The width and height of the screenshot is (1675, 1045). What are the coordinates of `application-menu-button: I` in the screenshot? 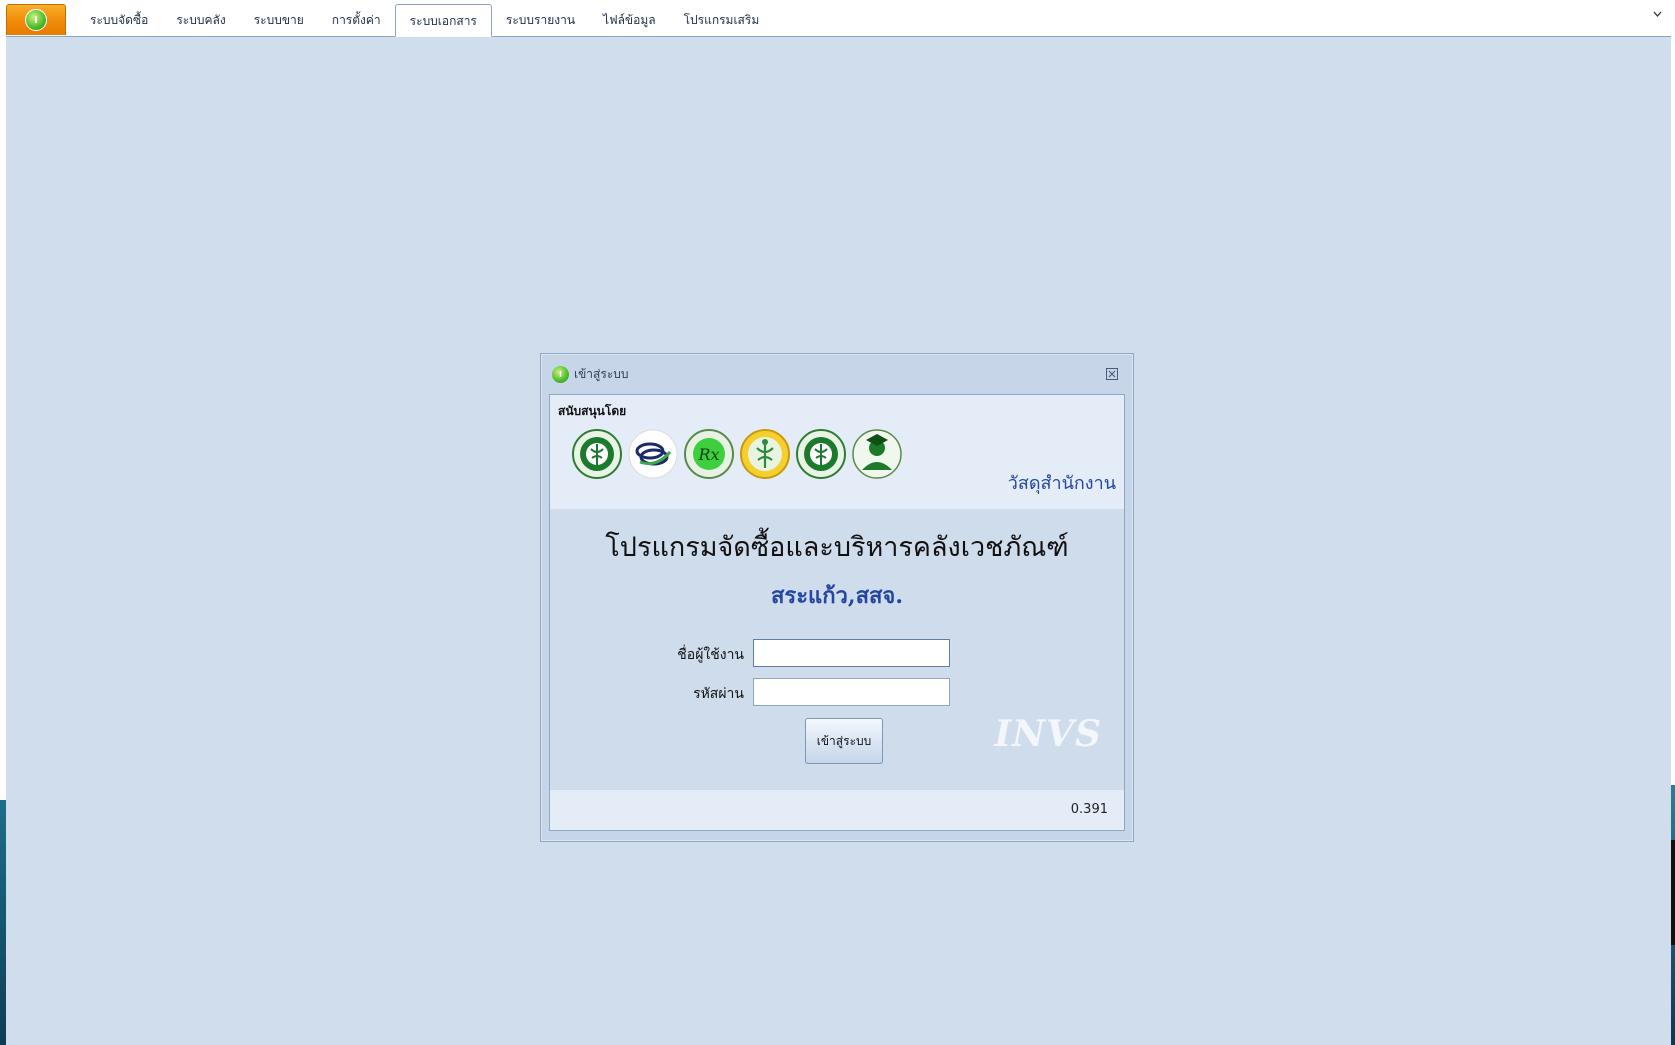 It's located at (36, 19).